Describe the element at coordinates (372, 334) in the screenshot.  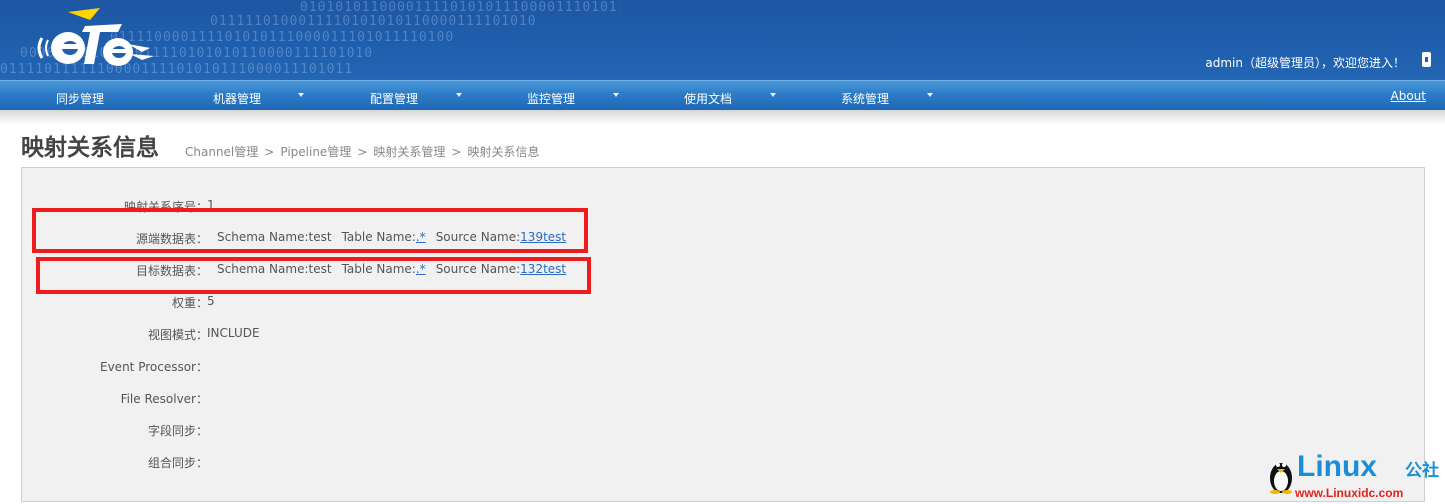
I see `detail-row-view-mode: 视图模式： INCLUDE` at that location.